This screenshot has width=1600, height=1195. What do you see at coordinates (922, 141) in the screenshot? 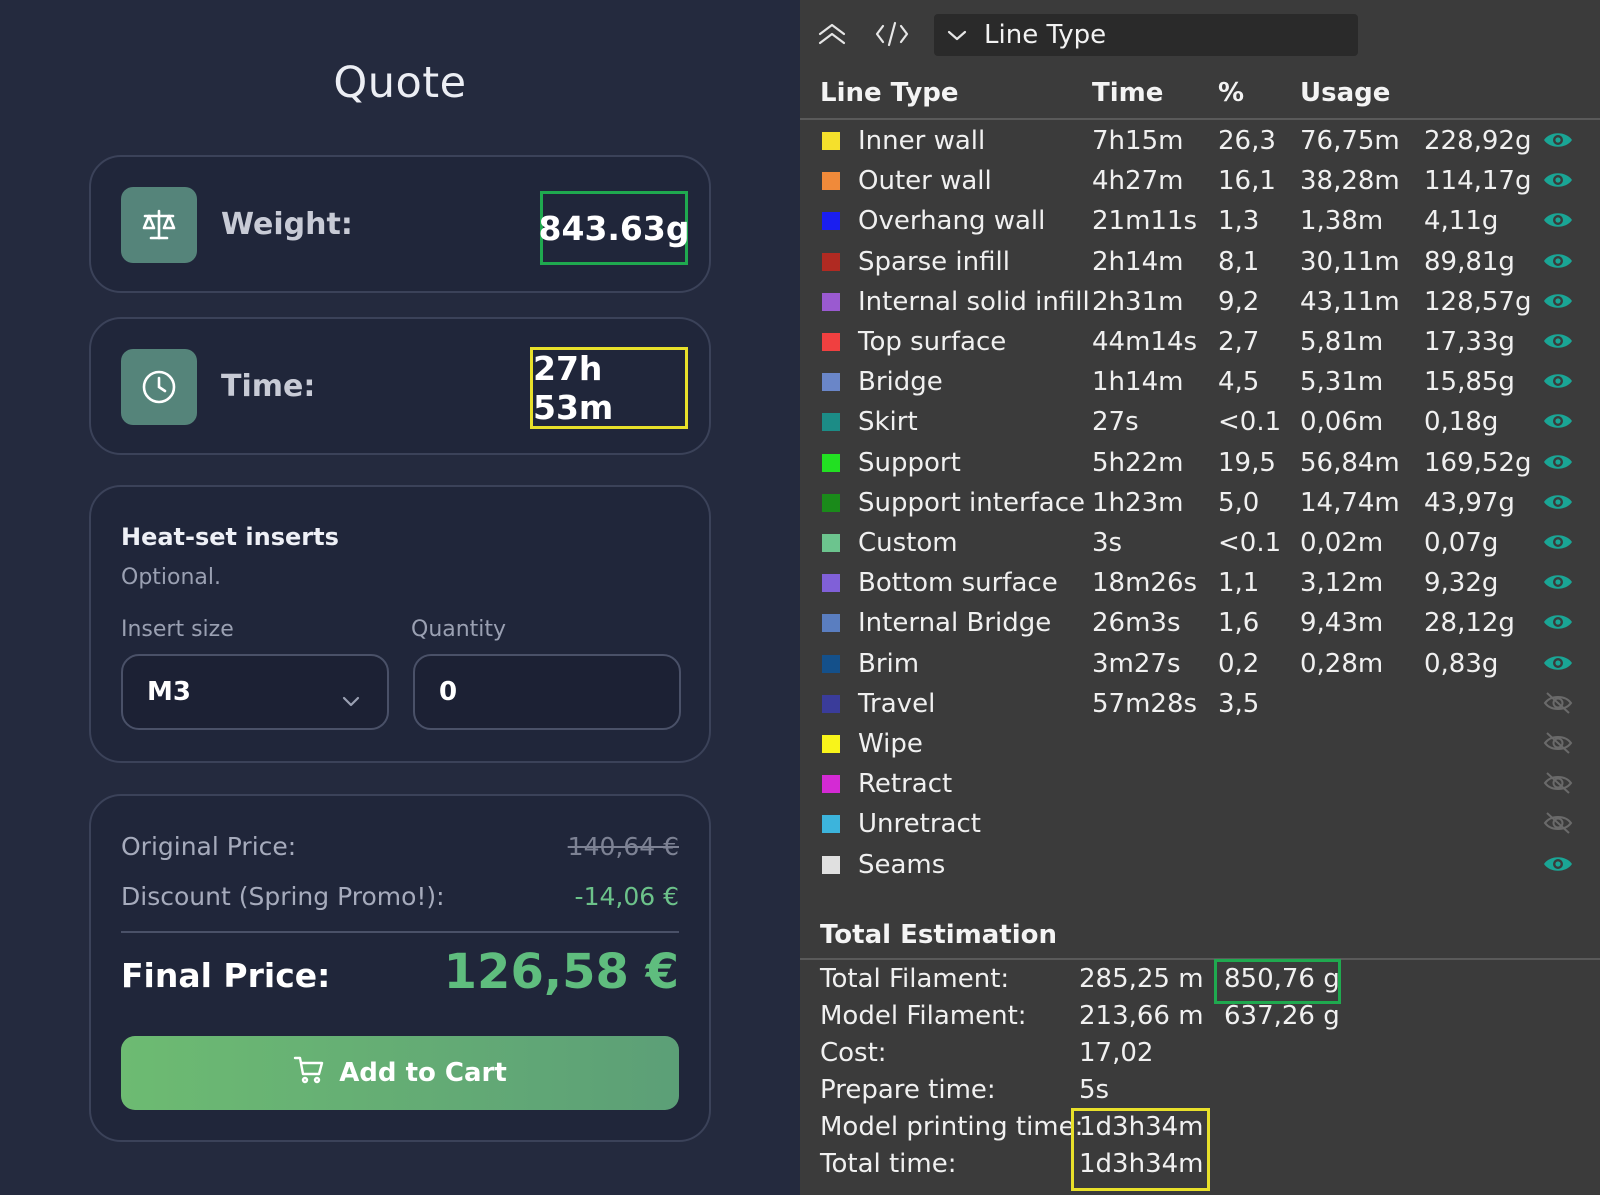
I see `line-type-name: Inner wall` at bounding box center [922, 141].